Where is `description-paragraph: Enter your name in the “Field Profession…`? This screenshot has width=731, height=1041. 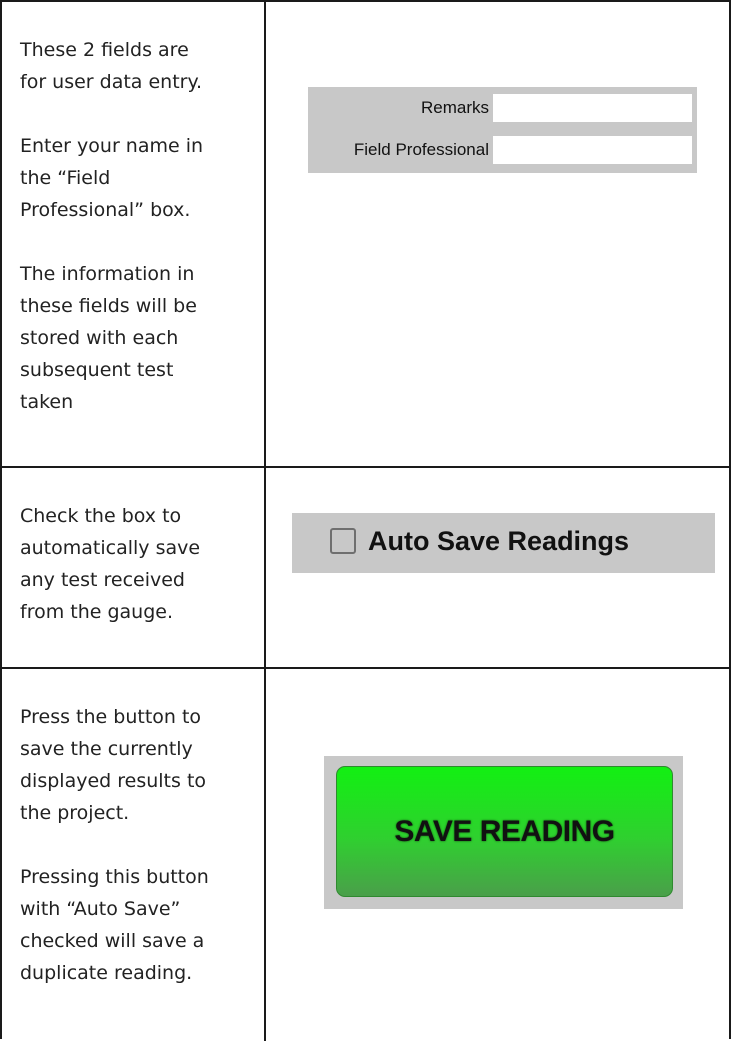 description-paragraph: Enter your name in the “Field Profession… is located at coordinates (112, 178).